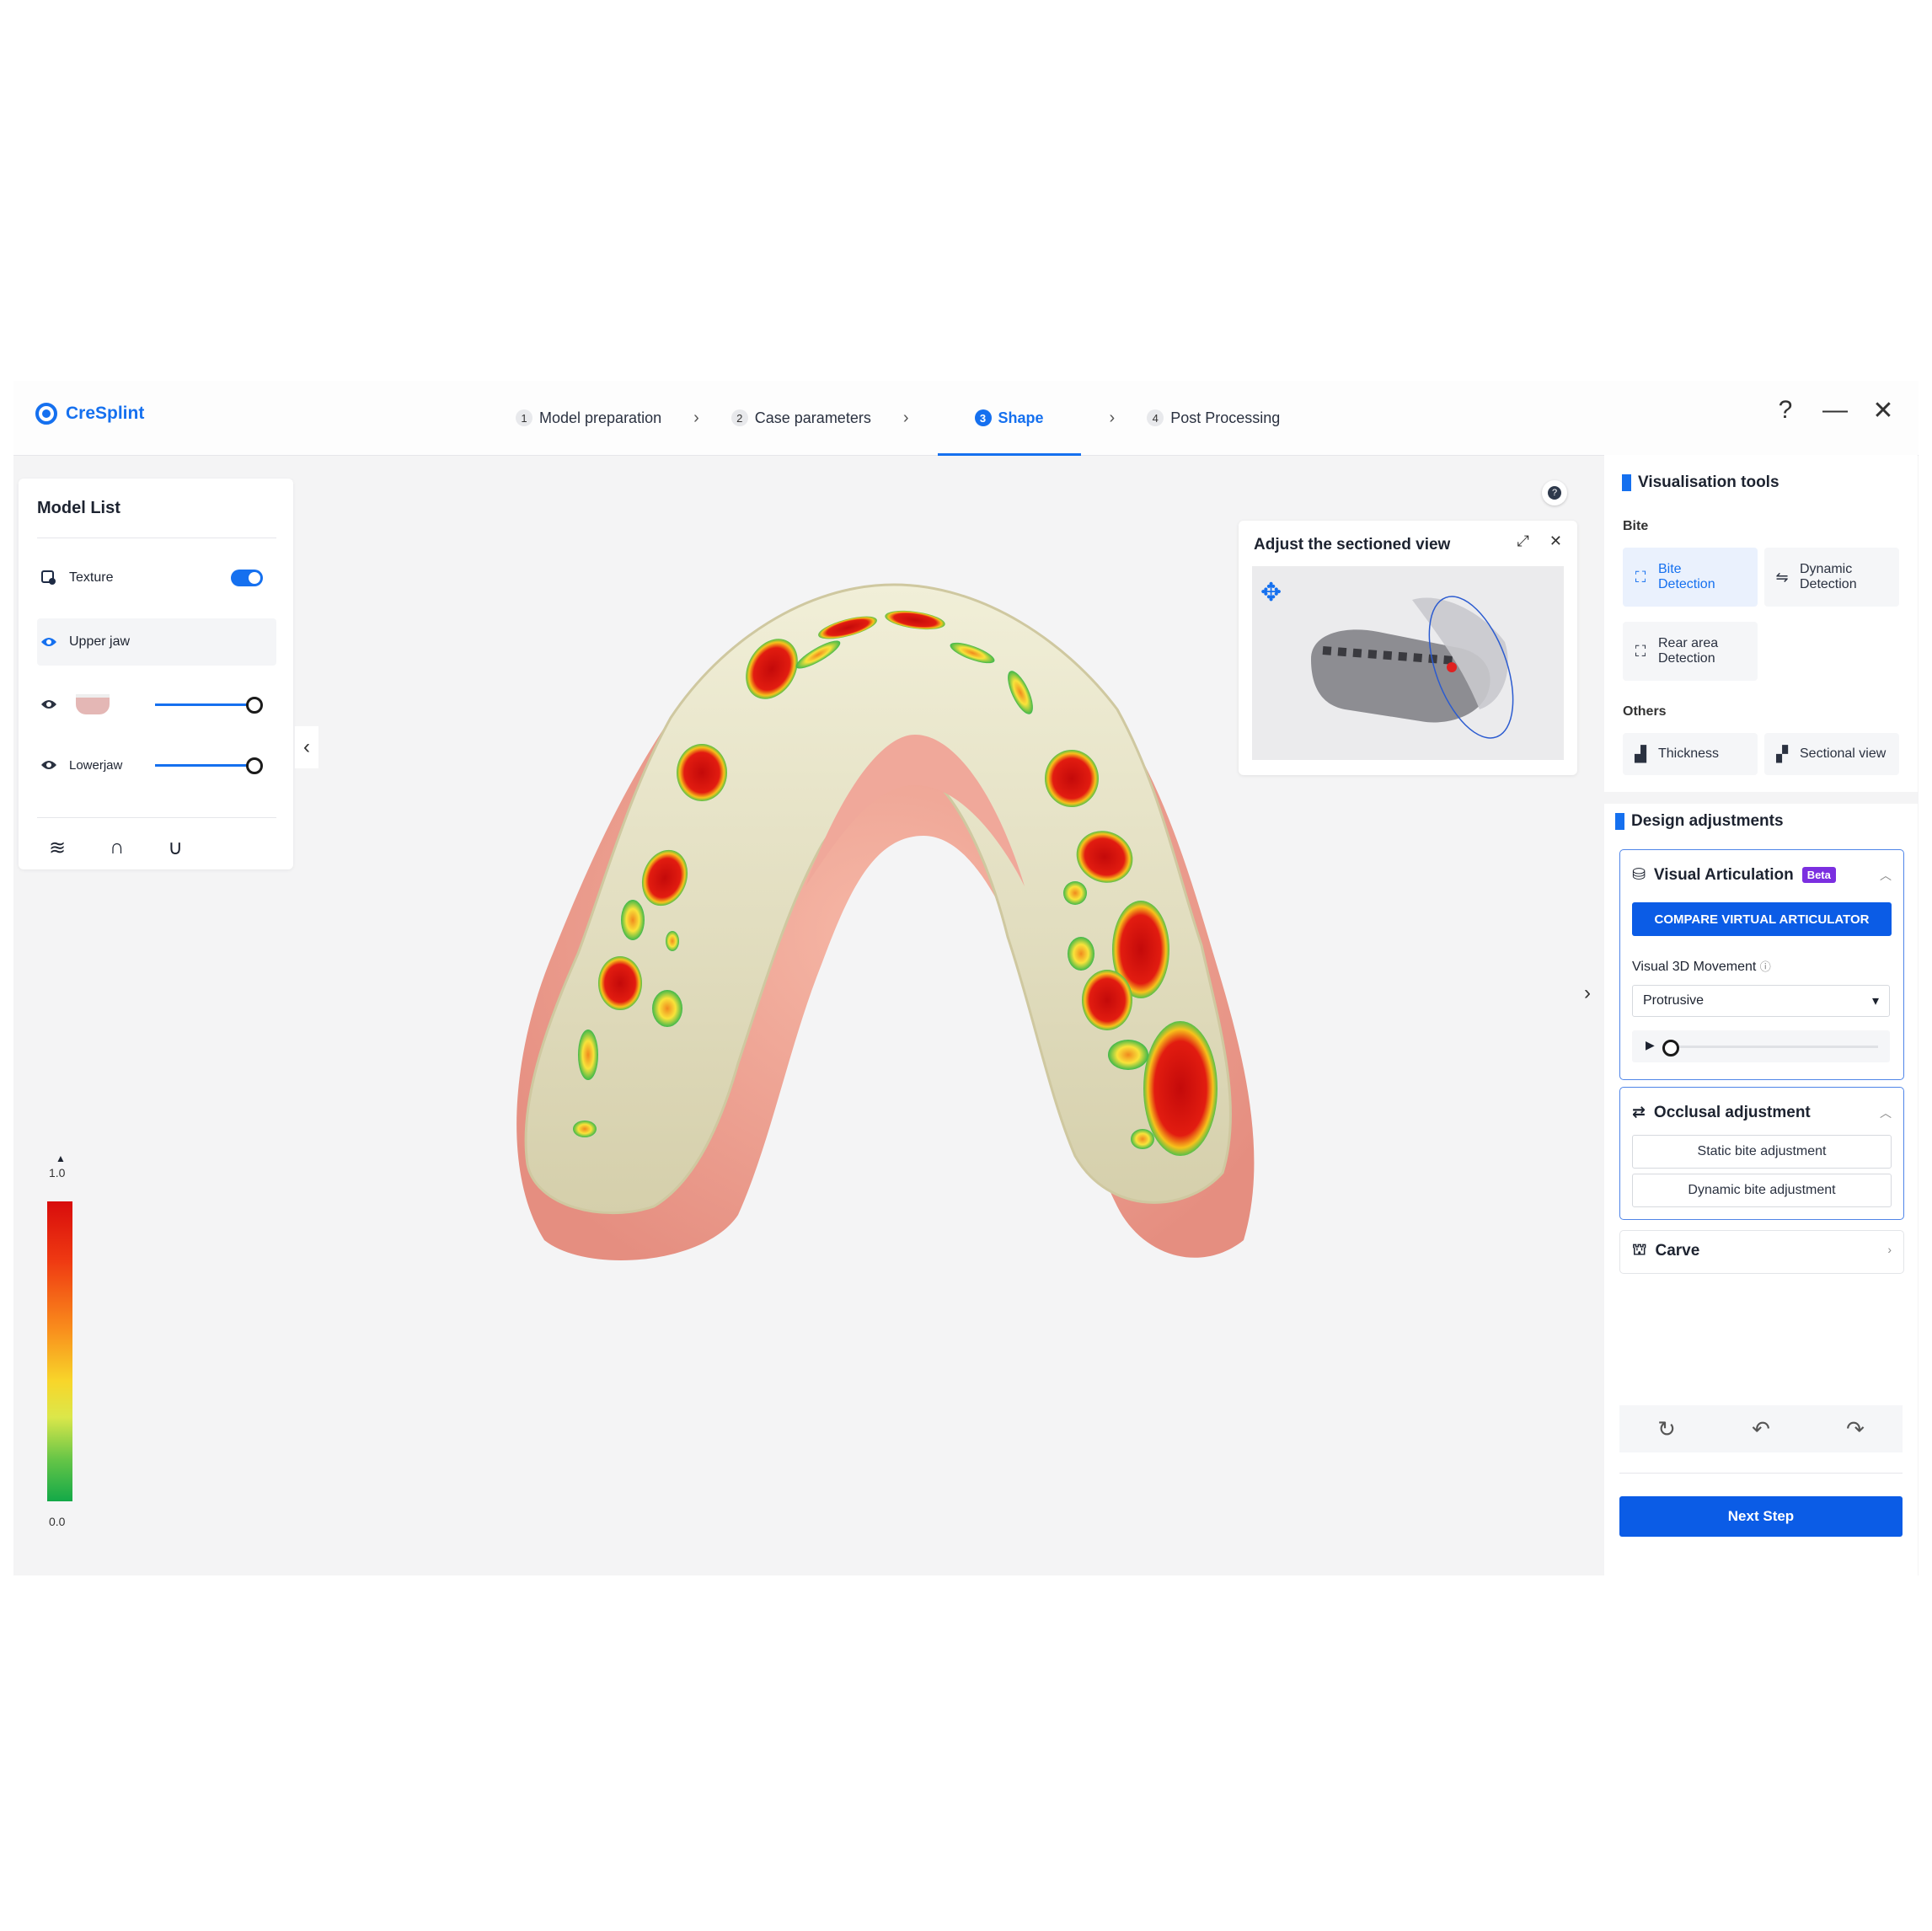  I want to click on rear-area-line2: Detection, so click(1686, 658).